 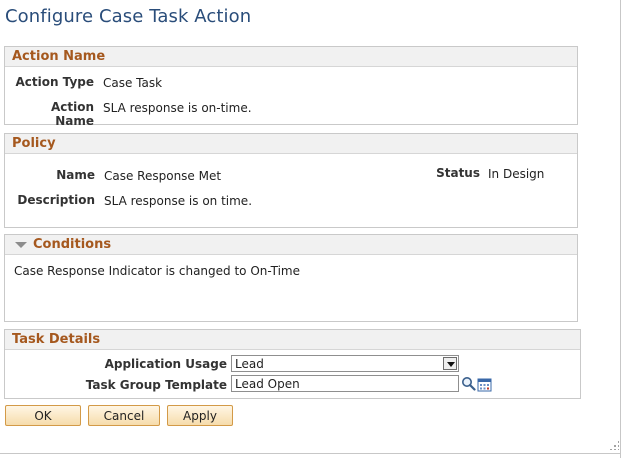 I want to click on policy-status-label: Status, so click(x=458, y=173).